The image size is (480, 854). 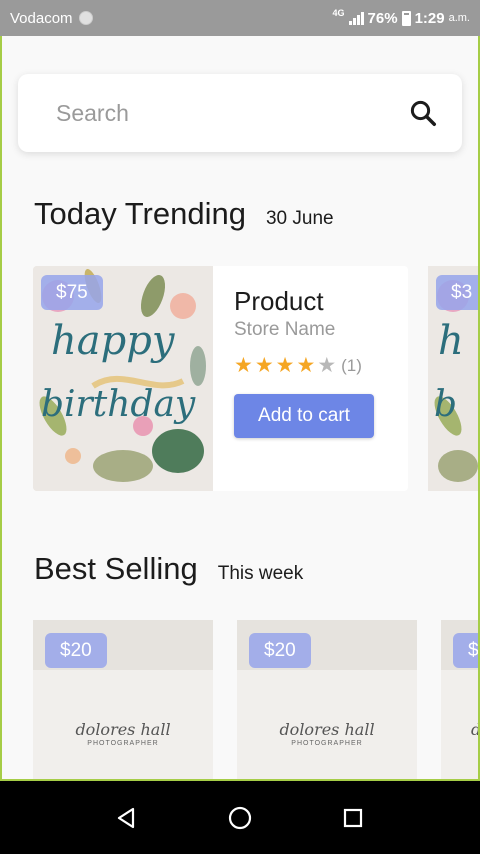 What do you see at coordinates (451, 341) in the screenshot?
I see `svg-text: h` at bounding box center [451, 341].